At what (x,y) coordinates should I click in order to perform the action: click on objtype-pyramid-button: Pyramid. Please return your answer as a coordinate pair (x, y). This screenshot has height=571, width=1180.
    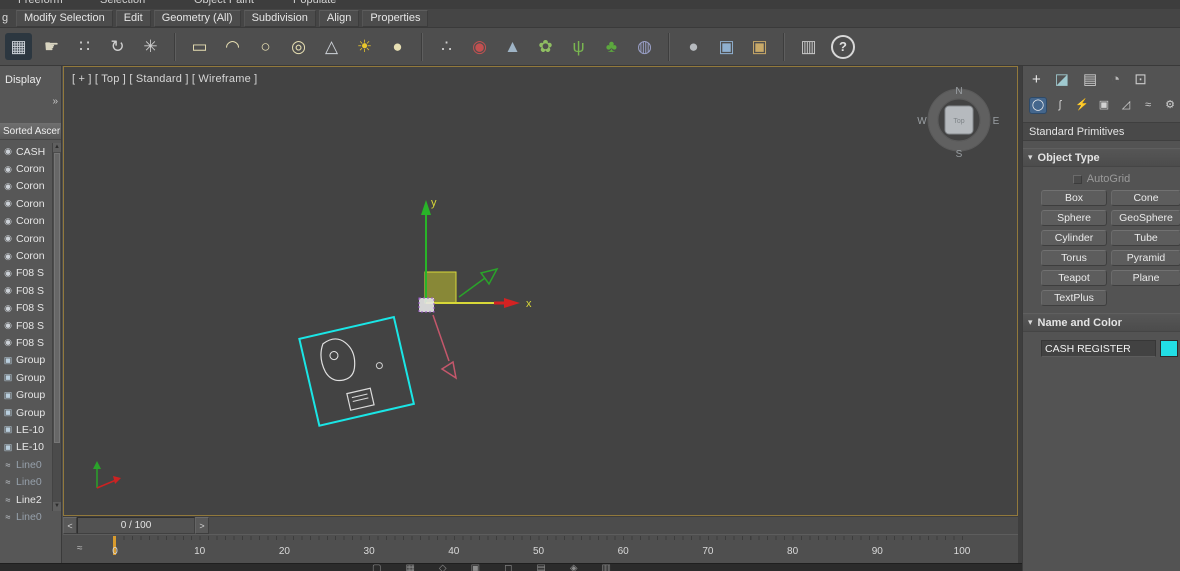
    Looking at the image, I should click on (1145, 258).